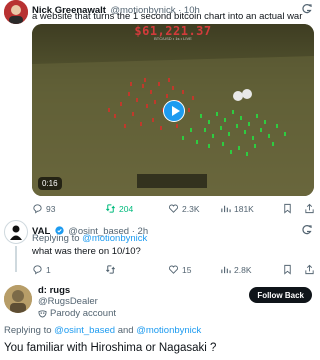 The height and width of the screenshot is (360, 320). Describe the element at coordinates (77, 313) in the screenshot. I see `parody-label: Parody account` at that location.